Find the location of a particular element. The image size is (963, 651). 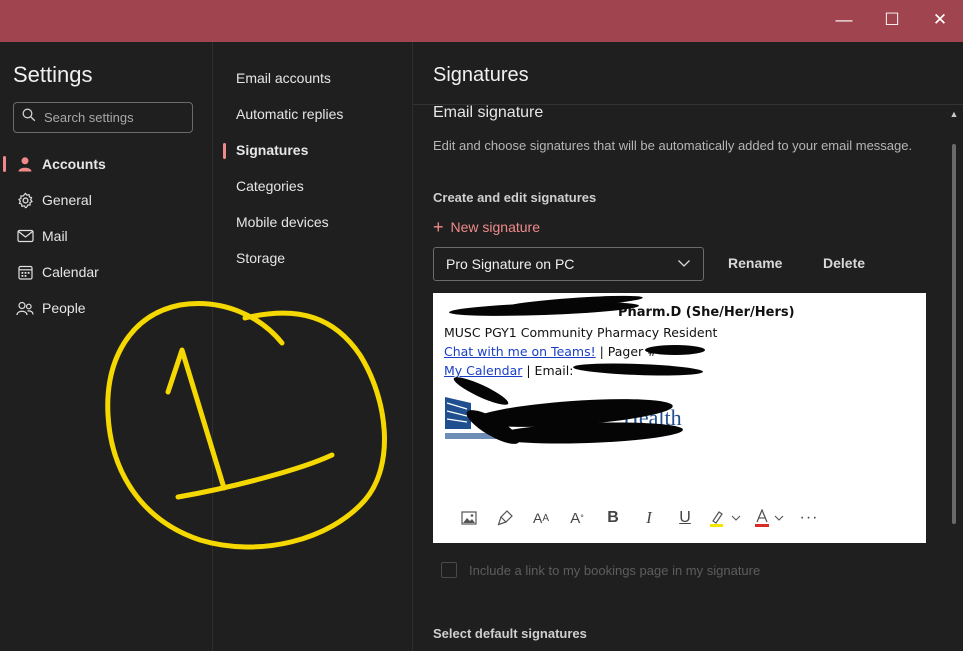

delete-button: Delete is located at coordinates (844, 263).